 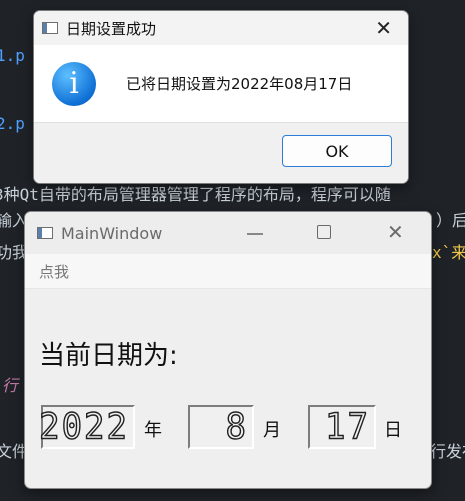 What do you see at coordinates (221, 152) in the screenshot?
I see `dialog-footer: OK` at bounding box center [221, 152].